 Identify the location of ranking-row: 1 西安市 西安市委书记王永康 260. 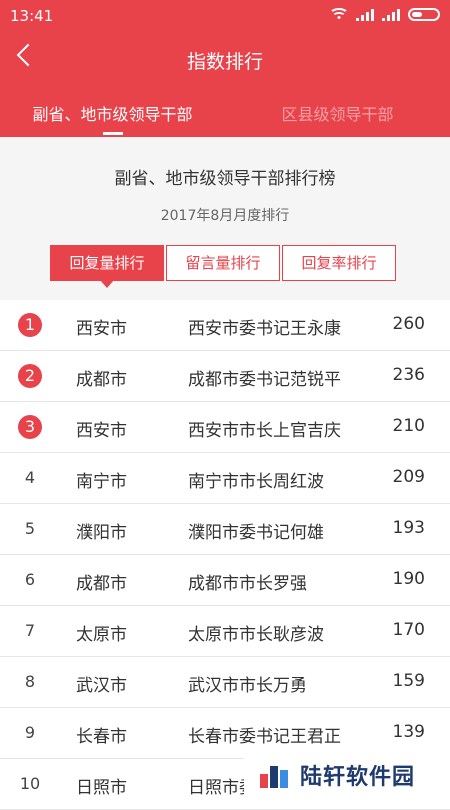
(225, 325).